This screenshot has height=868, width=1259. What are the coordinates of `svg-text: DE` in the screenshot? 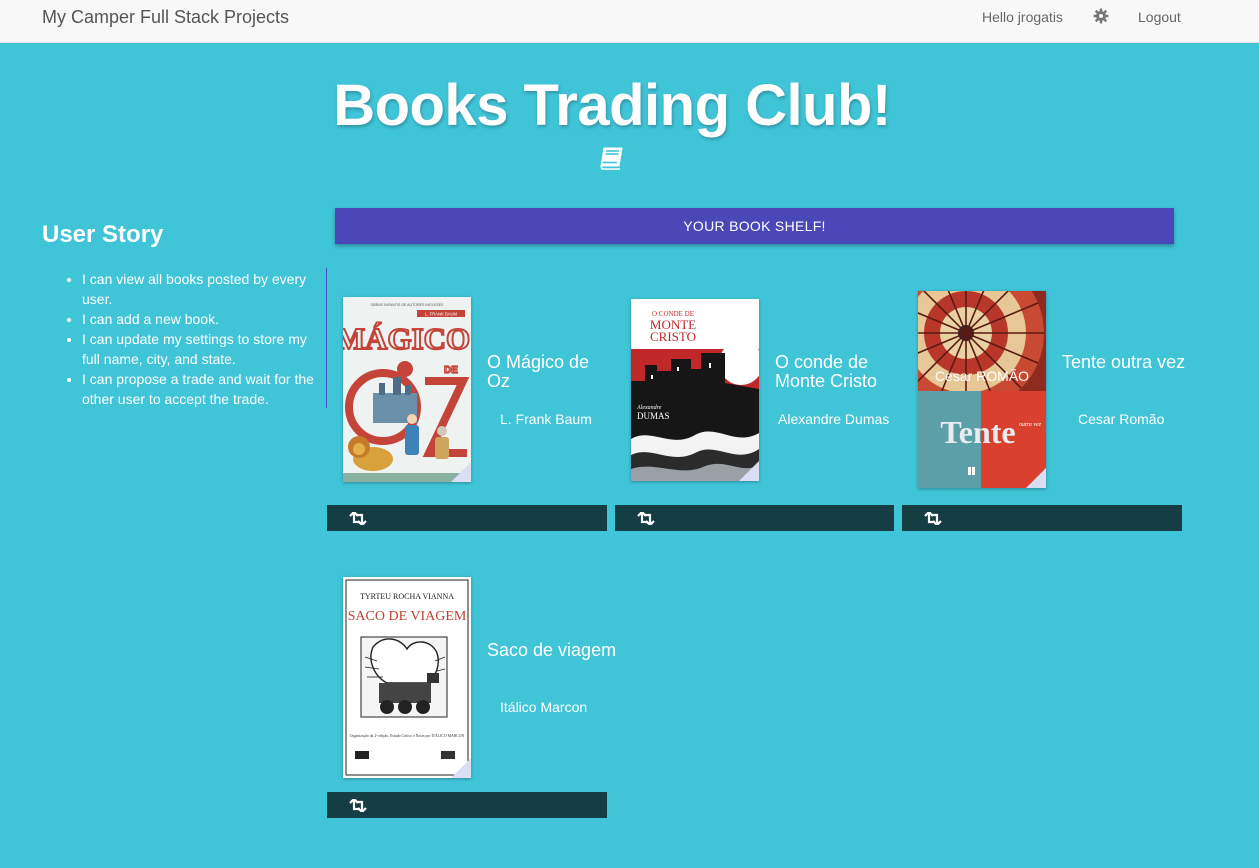 It's located at (451, 370).